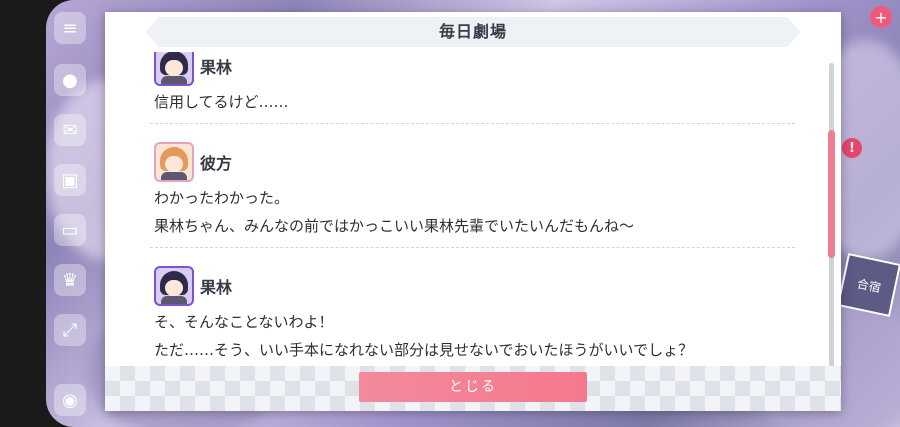 Image resolution: width=900 pixels, height=427 pixels. What do you see at coordinates (881, 17) in the screenshot?
I see `plus-icon: +` at bounding box center [881, 17].